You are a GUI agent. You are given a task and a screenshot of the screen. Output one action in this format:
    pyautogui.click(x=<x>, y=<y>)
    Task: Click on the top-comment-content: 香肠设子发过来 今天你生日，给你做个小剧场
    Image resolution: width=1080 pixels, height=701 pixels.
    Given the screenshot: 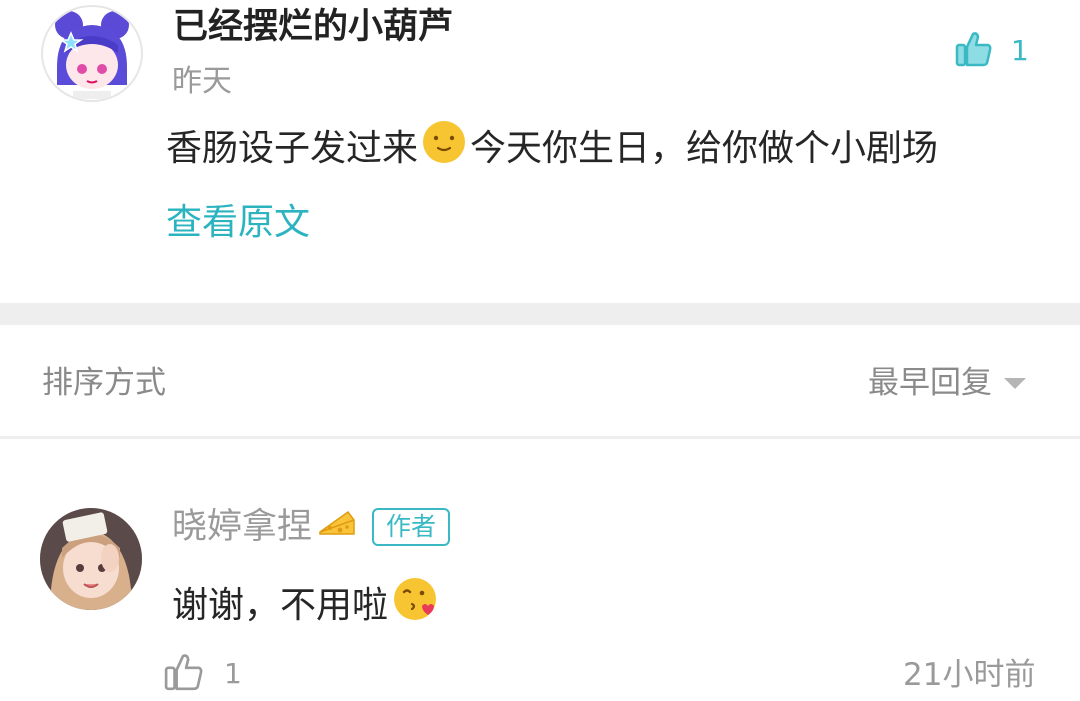 What is the action you would take?
    pyautogui.click(x=552, y=148)
    